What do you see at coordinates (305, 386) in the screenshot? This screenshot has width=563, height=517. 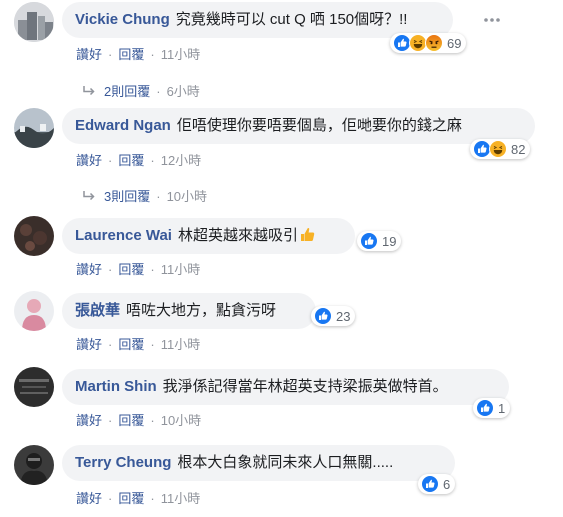 I see `comment-text: 我淨係記得當年林超英支持梁振英做特首。` at bounding box center [305, 386].